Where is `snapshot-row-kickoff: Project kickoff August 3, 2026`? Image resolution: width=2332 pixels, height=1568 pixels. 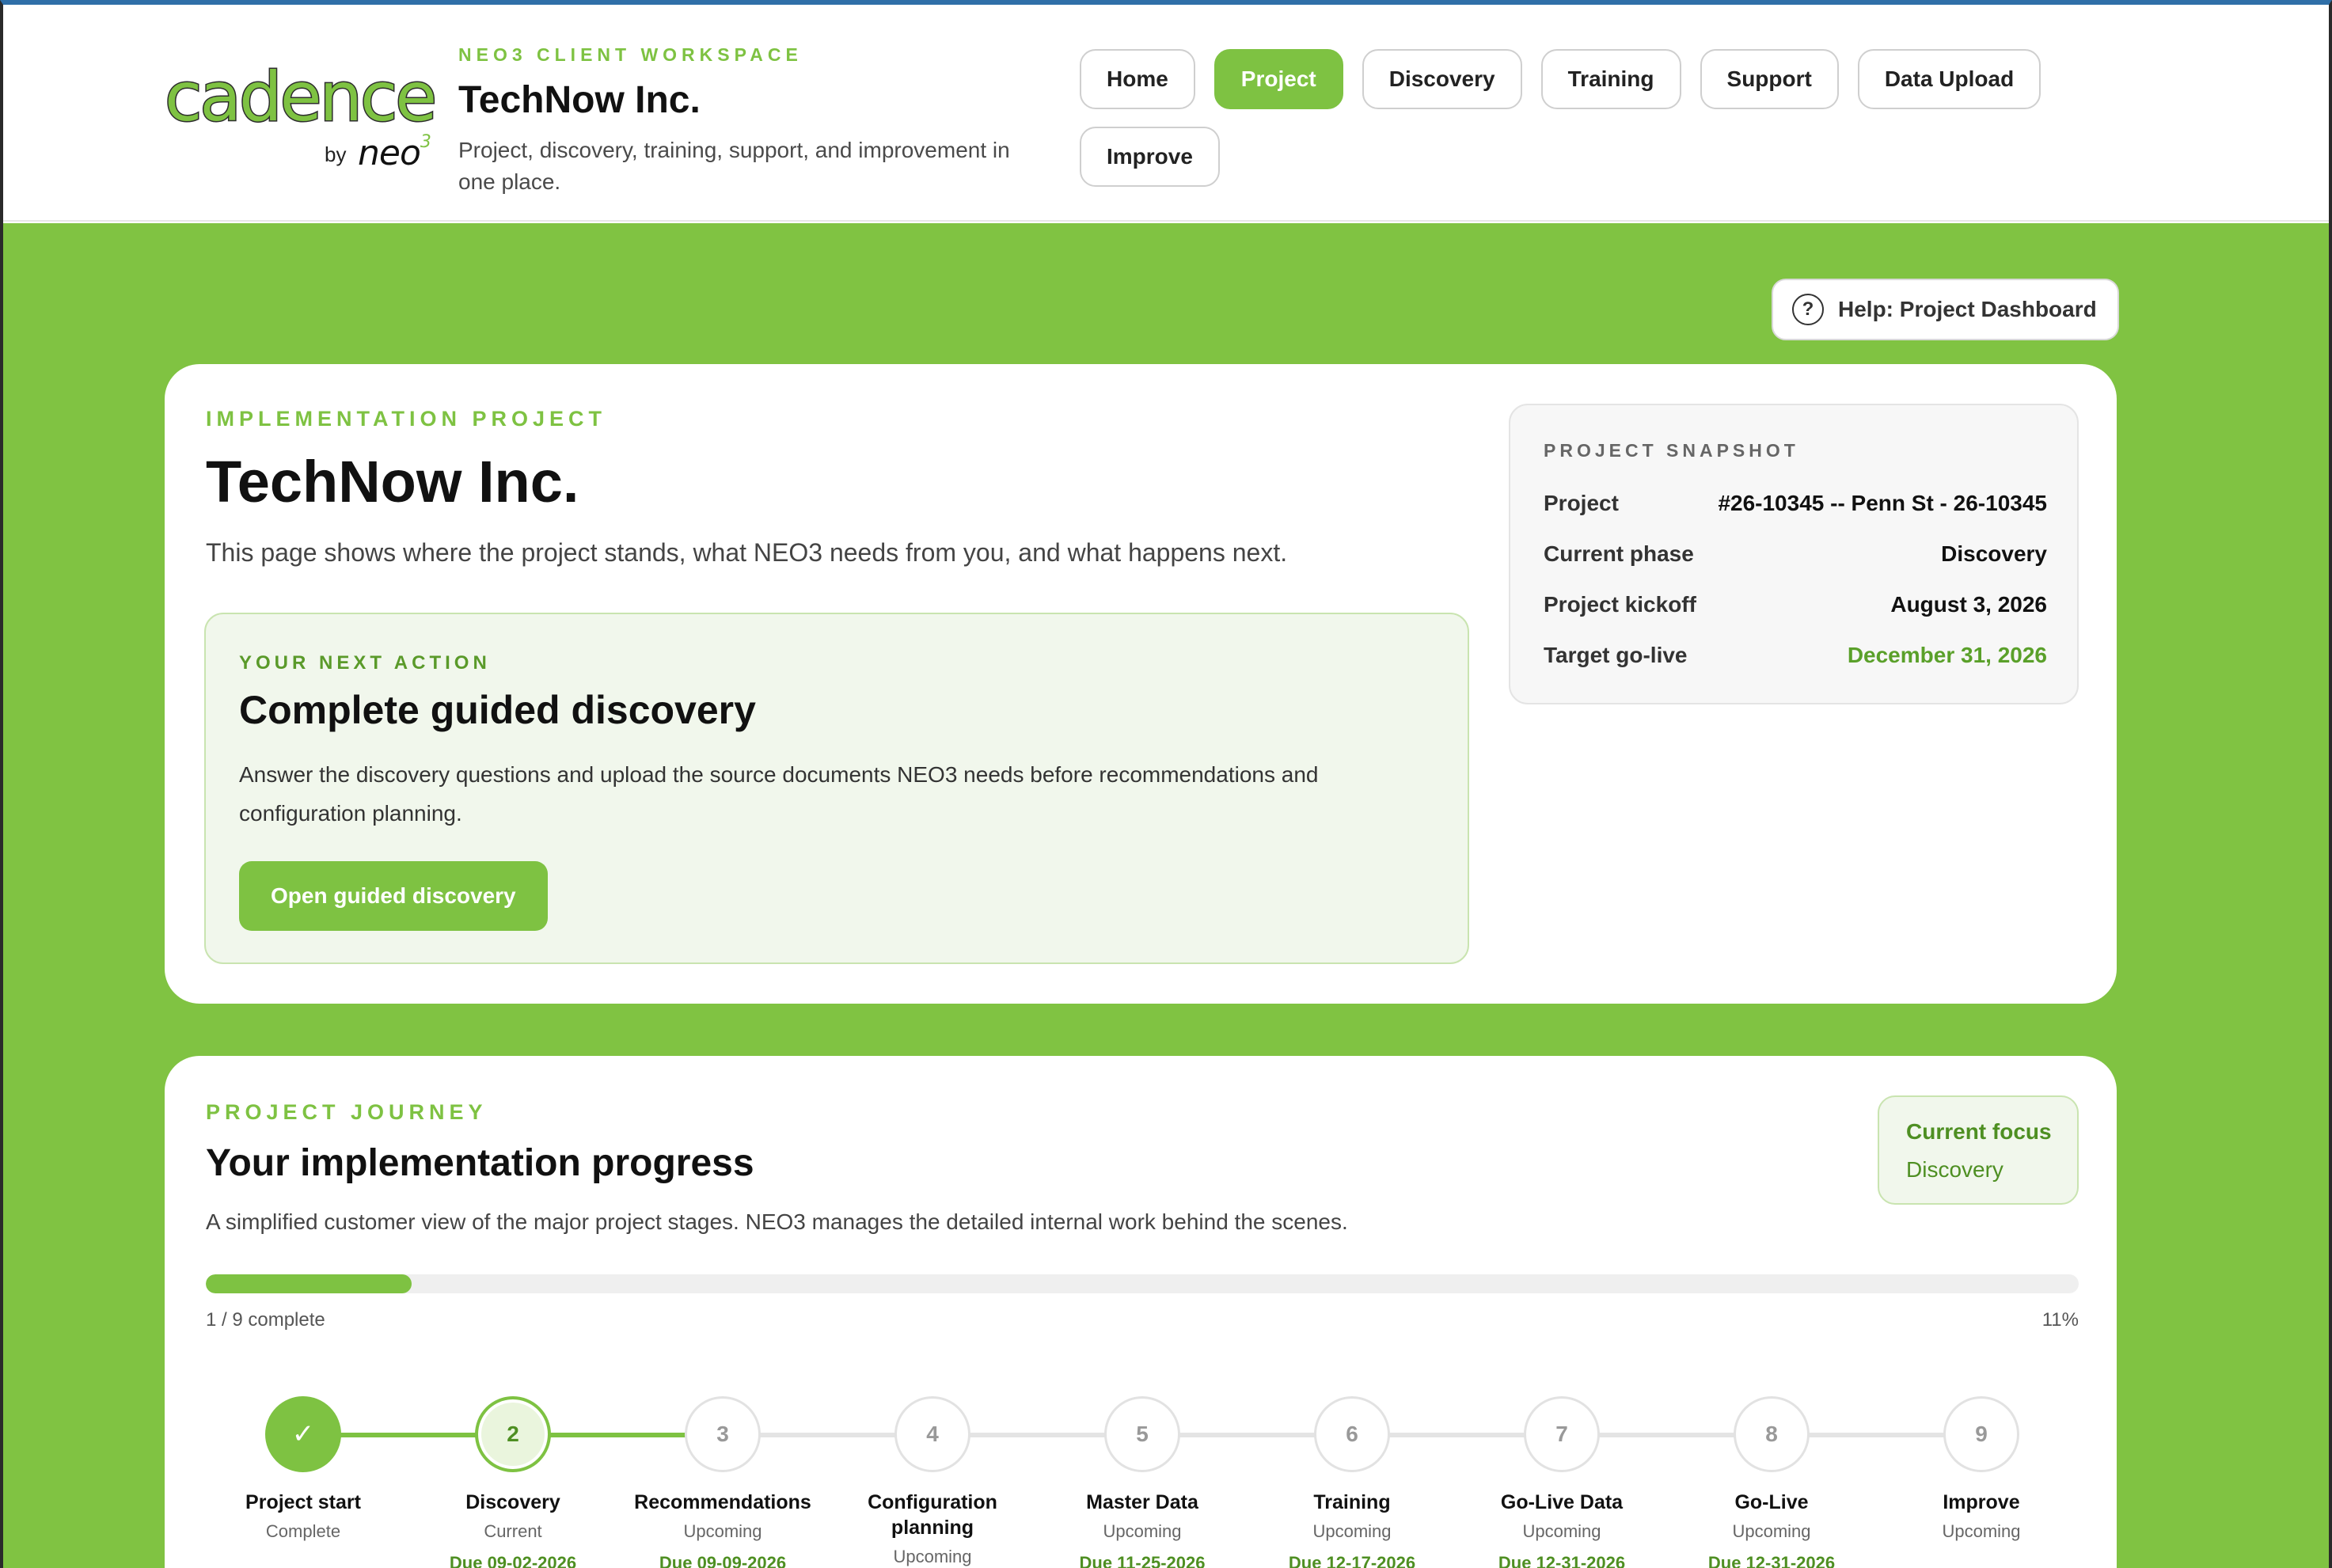
snapshot-row-kickoff: Project kickoff August 3, 2026 is located at coordinates (1795, 604).